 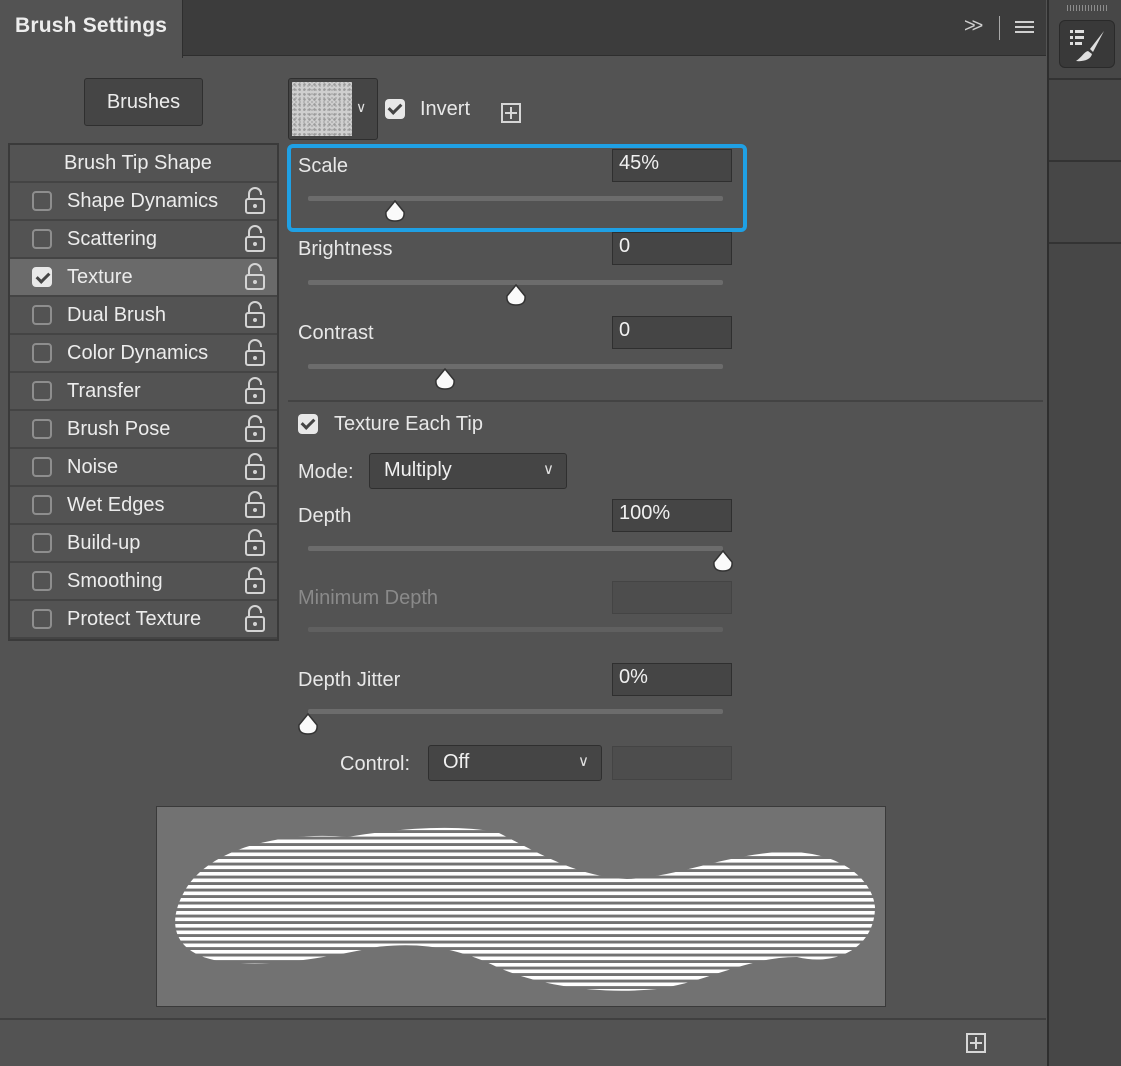 I want to click on invert-checkbox, so click(x=395, y=109).